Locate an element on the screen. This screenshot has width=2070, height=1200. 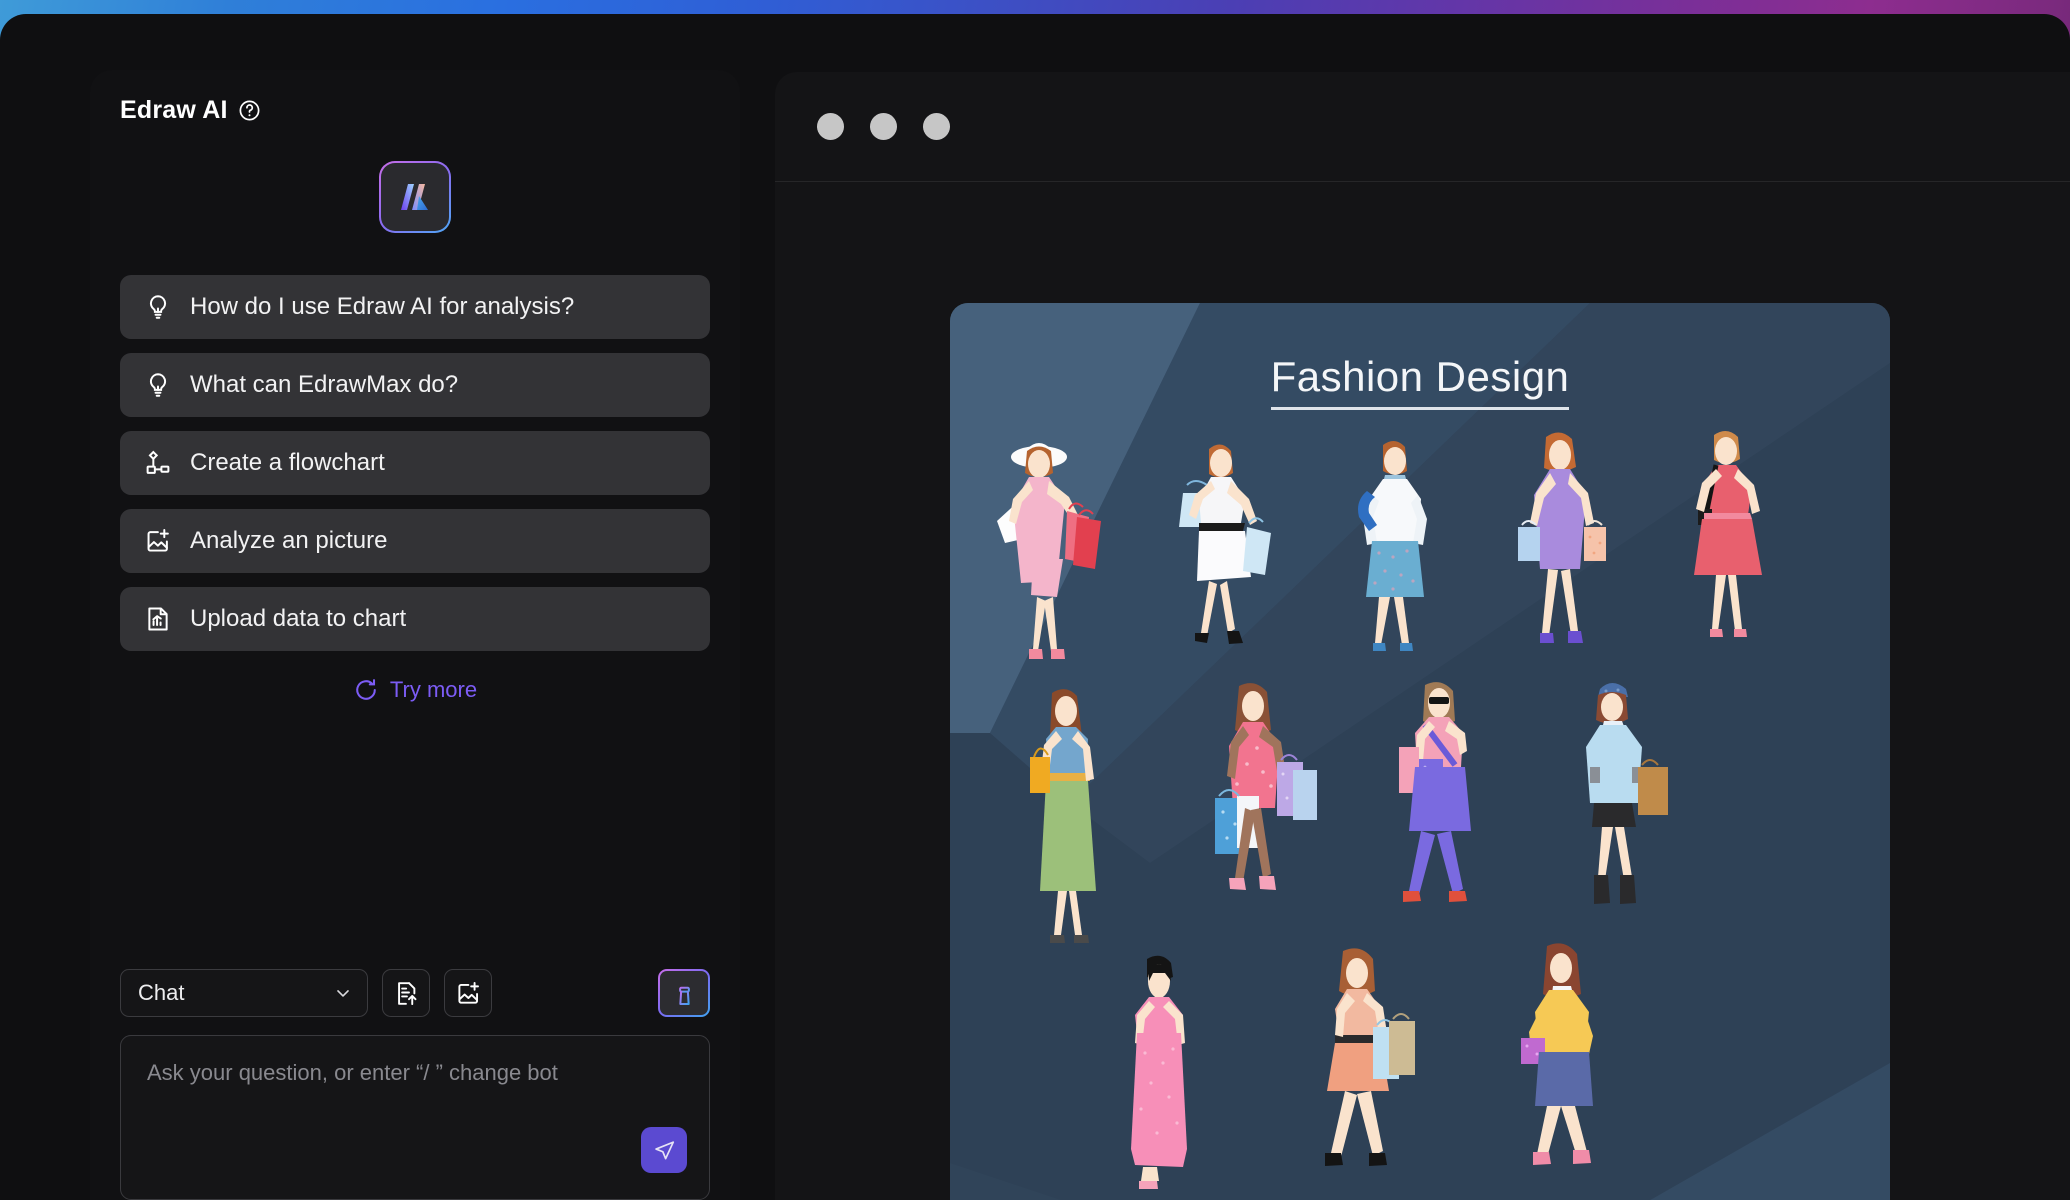
upload-document-button is located at coordinates (406, 993).